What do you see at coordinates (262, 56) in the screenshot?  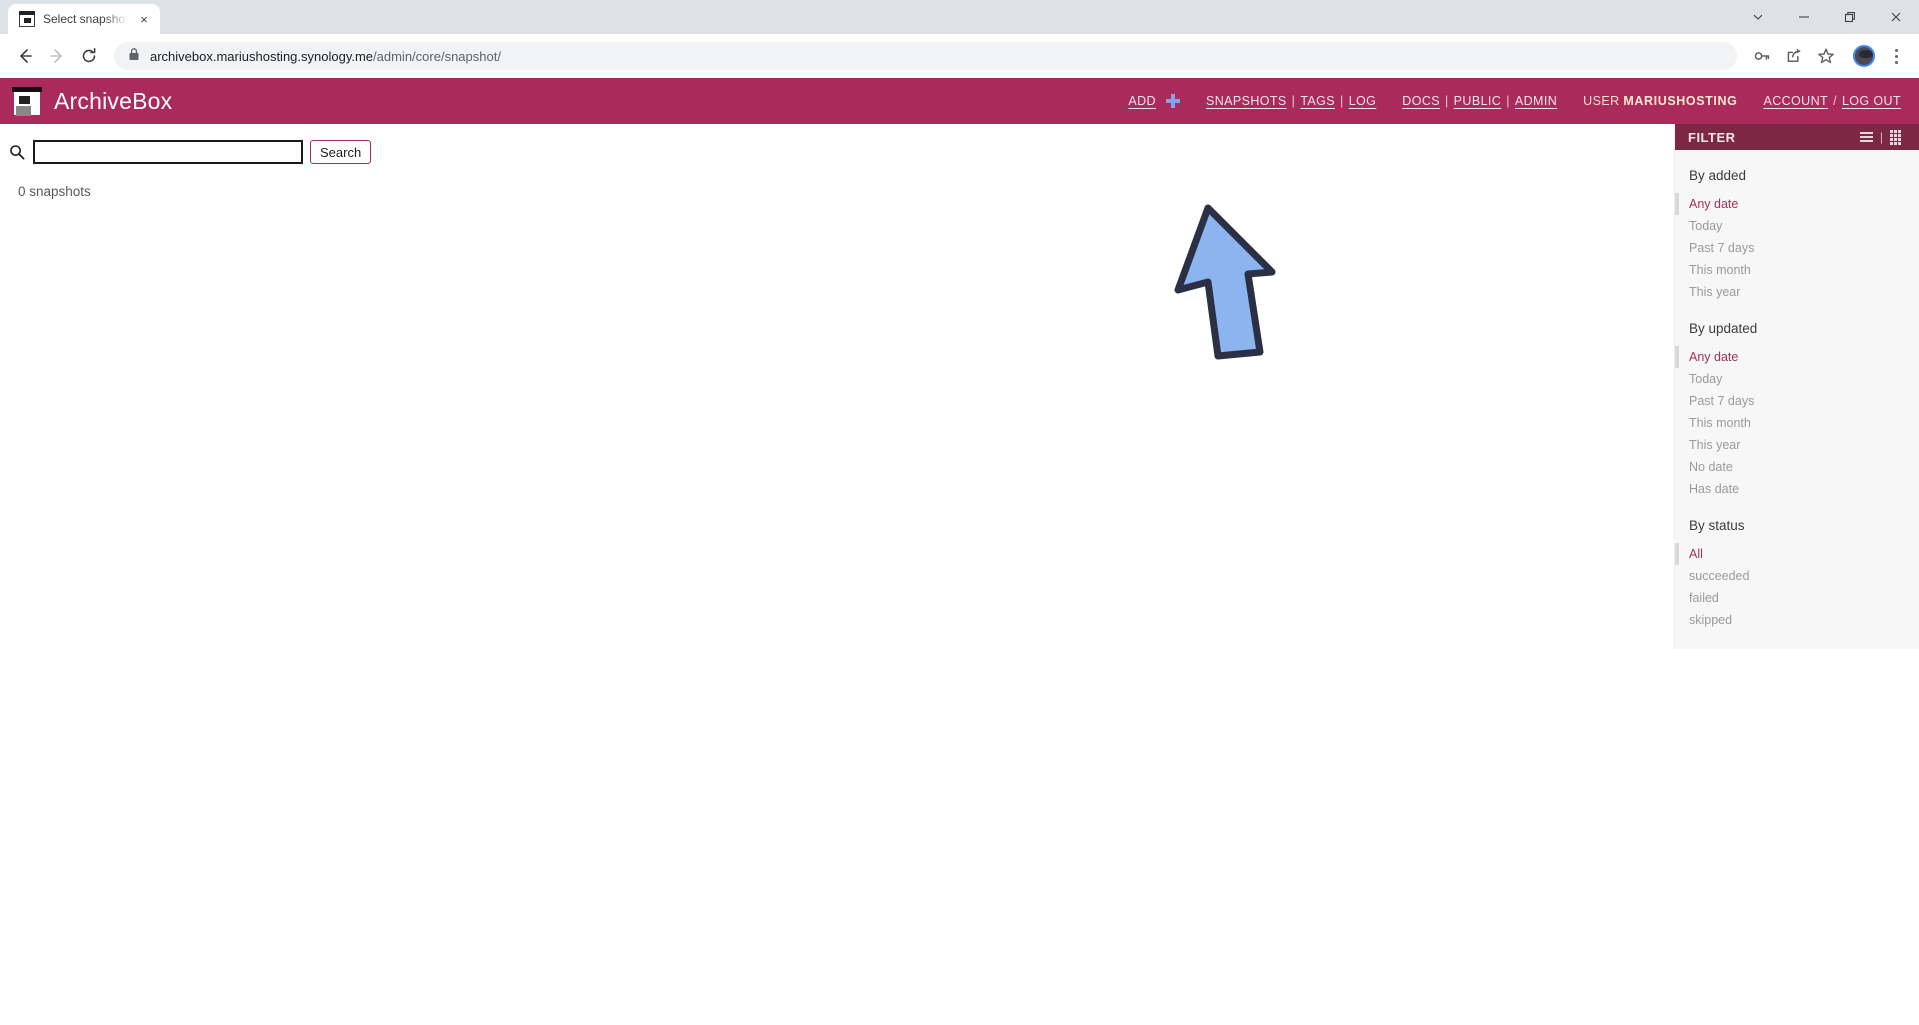 I see `url-domain: archivebox.mariushosting.synology.me` at bounding box center [262, 56].